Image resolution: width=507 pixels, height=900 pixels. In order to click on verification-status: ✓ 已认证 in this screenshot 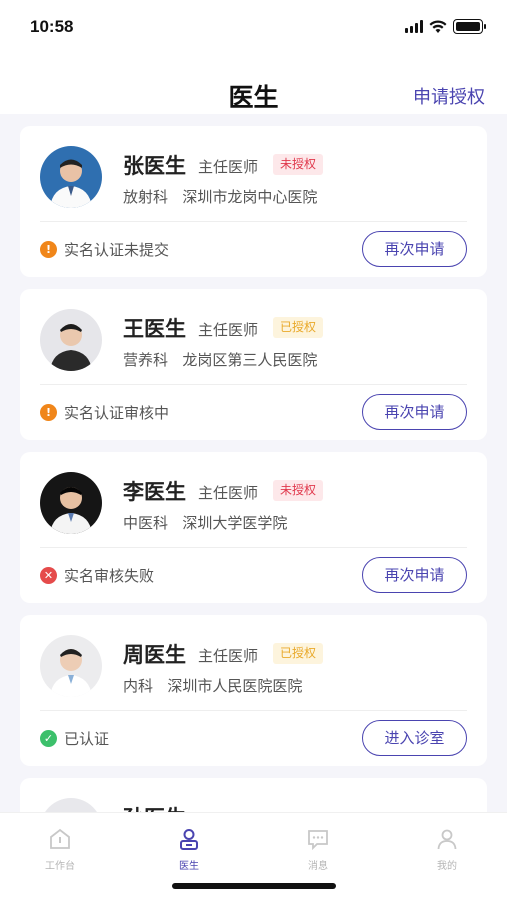, I will do `click(74, 738)`.